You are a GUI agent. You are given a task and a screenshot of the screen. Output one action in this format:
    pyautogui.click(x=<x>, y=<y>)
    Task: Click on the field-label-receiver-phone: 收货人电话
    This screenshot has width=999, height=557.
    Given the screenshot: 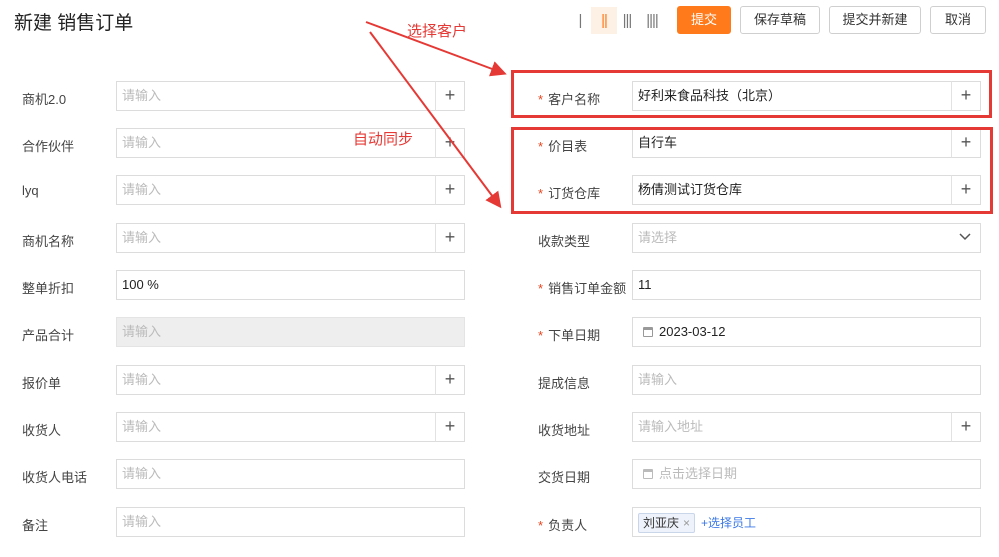 What is the action you would take?
    pyautogui.click(x=55, y=477)
    